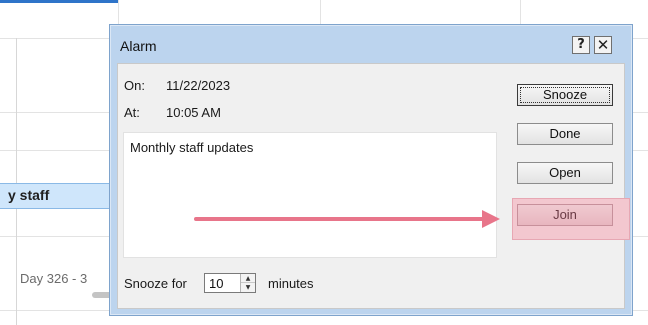  What do you see at coordinates (192, 147) in the screenshot?
I see `subject-text: Monthly staff updates` at bounding box center [192, 147].